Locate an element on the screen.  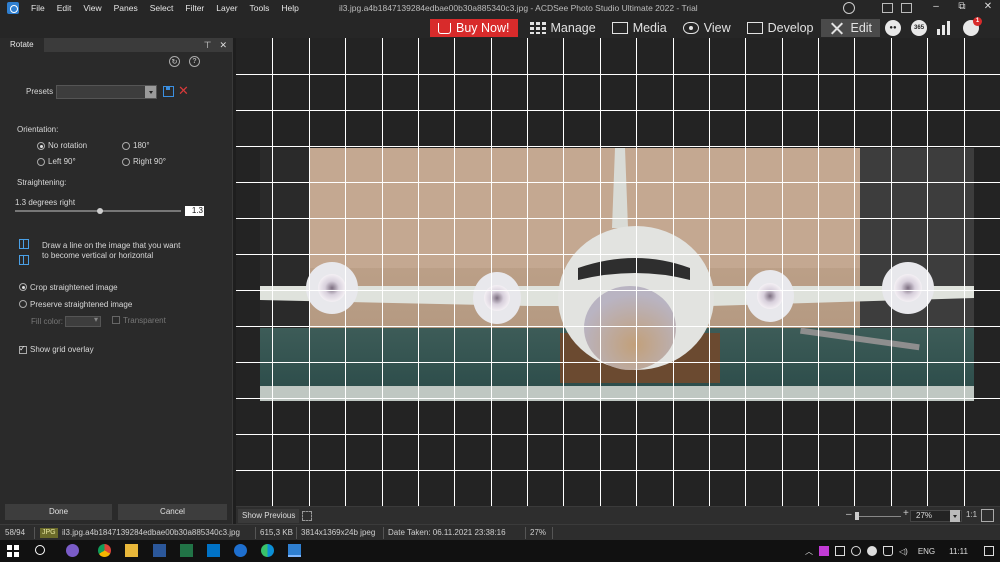
action-center-icon is located at coordinates (989, 551).